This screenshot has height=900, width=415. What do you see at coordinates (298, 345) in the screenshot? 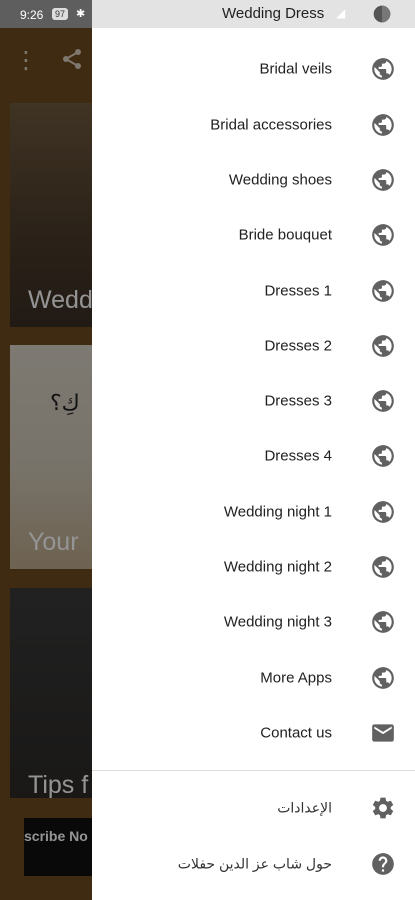
I see `drawer-item-label: Dresses 2` at bounding box center [298, 345].